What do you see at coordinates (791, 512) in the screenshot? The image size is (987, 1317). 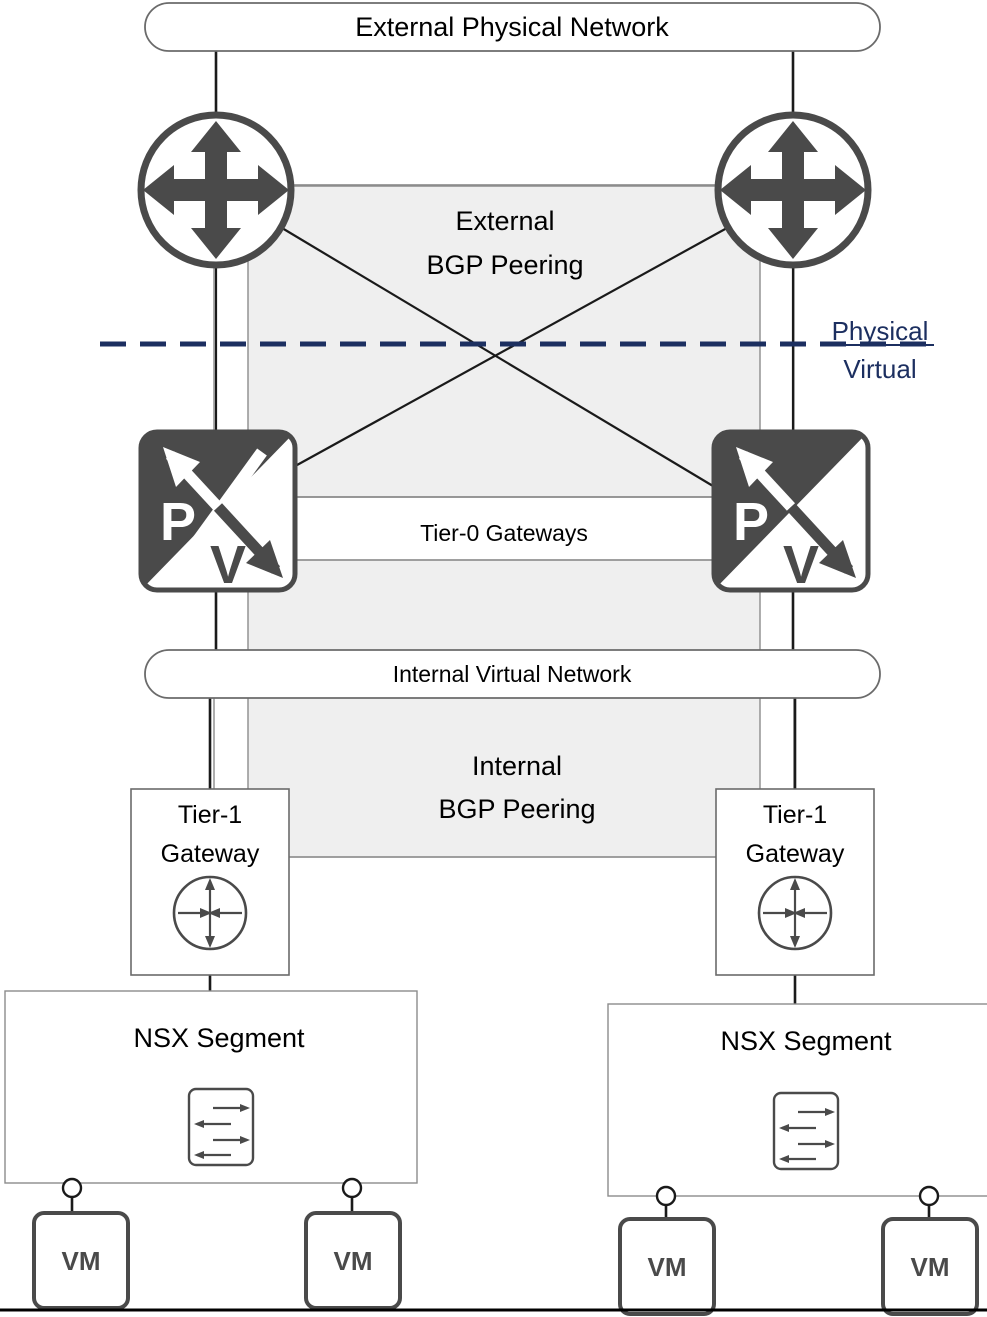 I see `tier0-gateway-right: P V` at bounding box center [791, 512].